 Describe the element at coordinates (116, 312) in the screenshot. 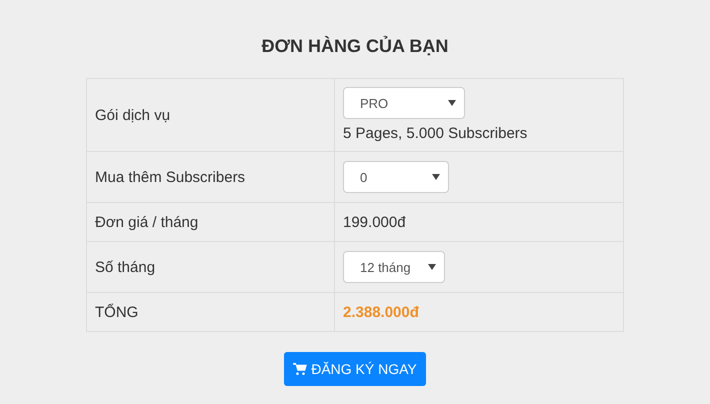

I see `row-label: TỔNG` at that location.